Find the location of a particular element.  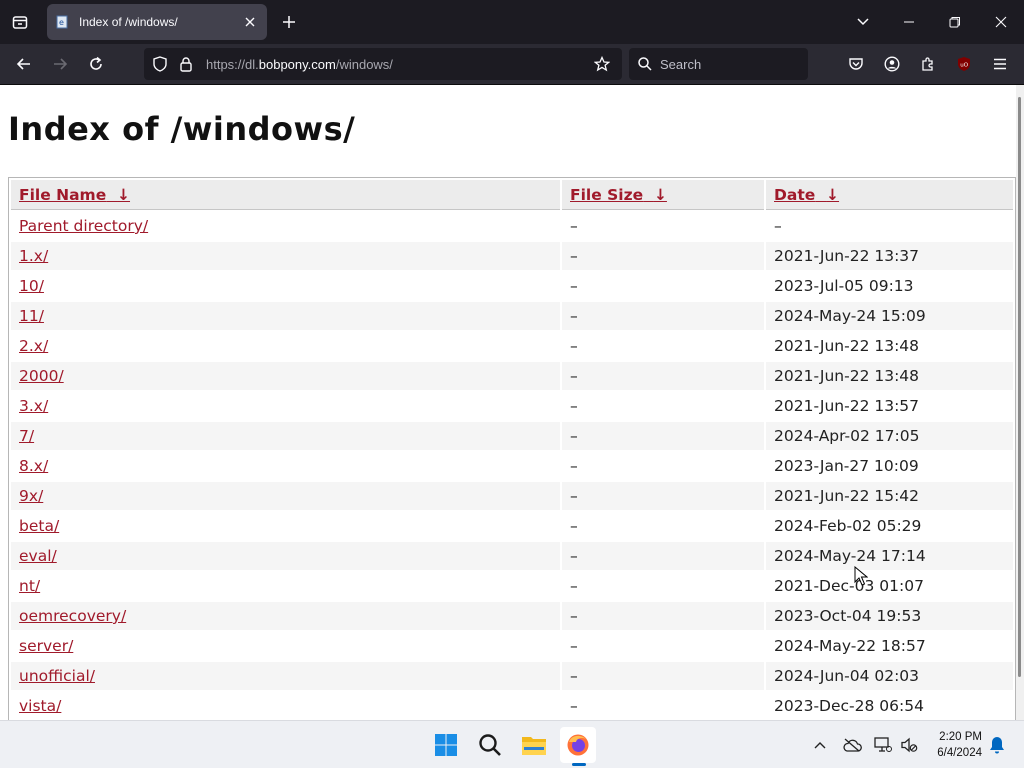

column-header-file-size: File Size ↓ is located at coordinates (663, 195).